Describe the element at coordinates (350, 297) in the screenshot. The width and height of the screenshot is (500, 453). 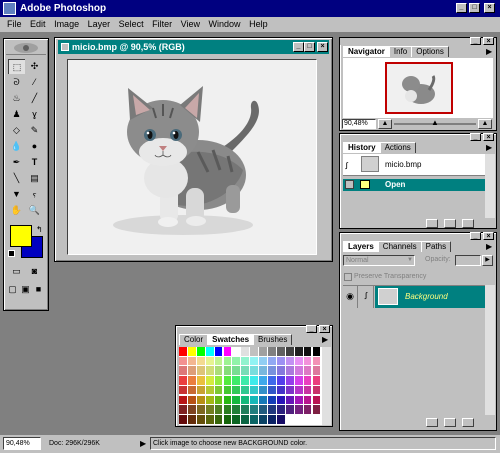
I see `layer-visibility-eye-icon: ◉` at that location.